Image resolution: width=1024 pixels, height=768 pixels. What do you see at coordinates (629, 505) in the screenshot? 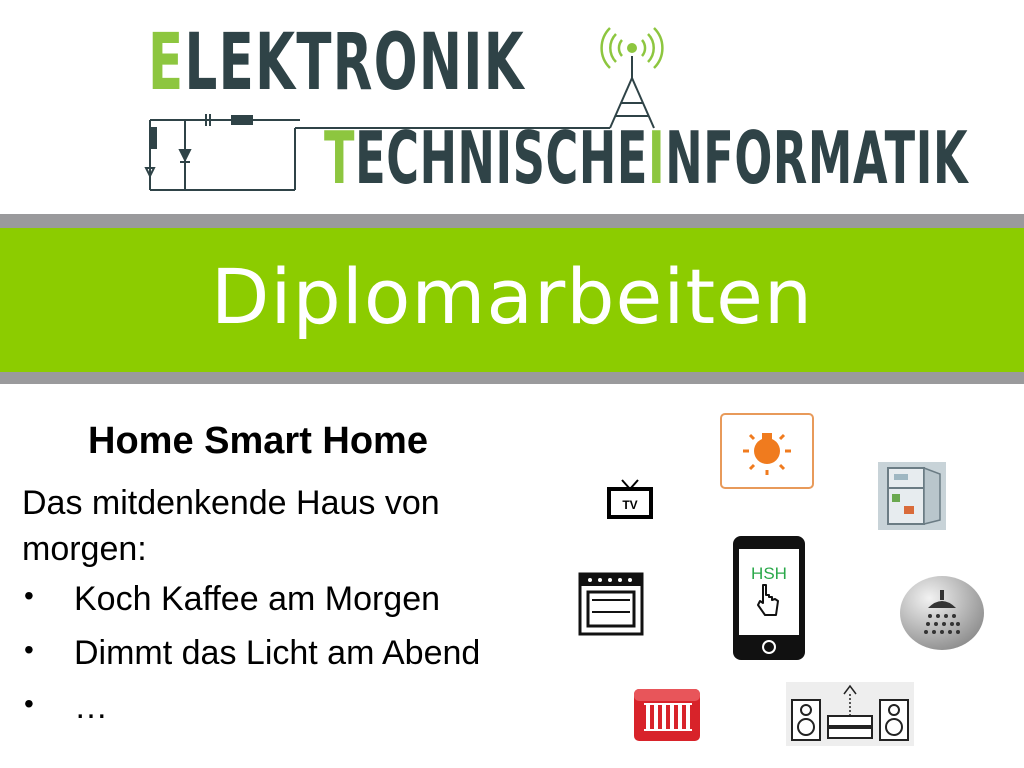
I see `tv-label: TV` at bounding box center [629, 505].